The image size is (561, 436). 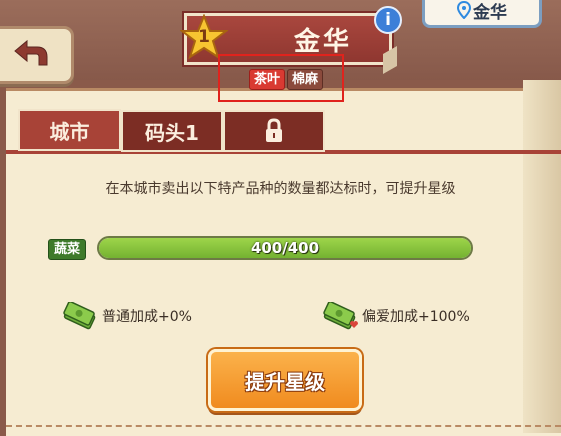 I want to click on map-pin-icon, so click(x=464, y=10).